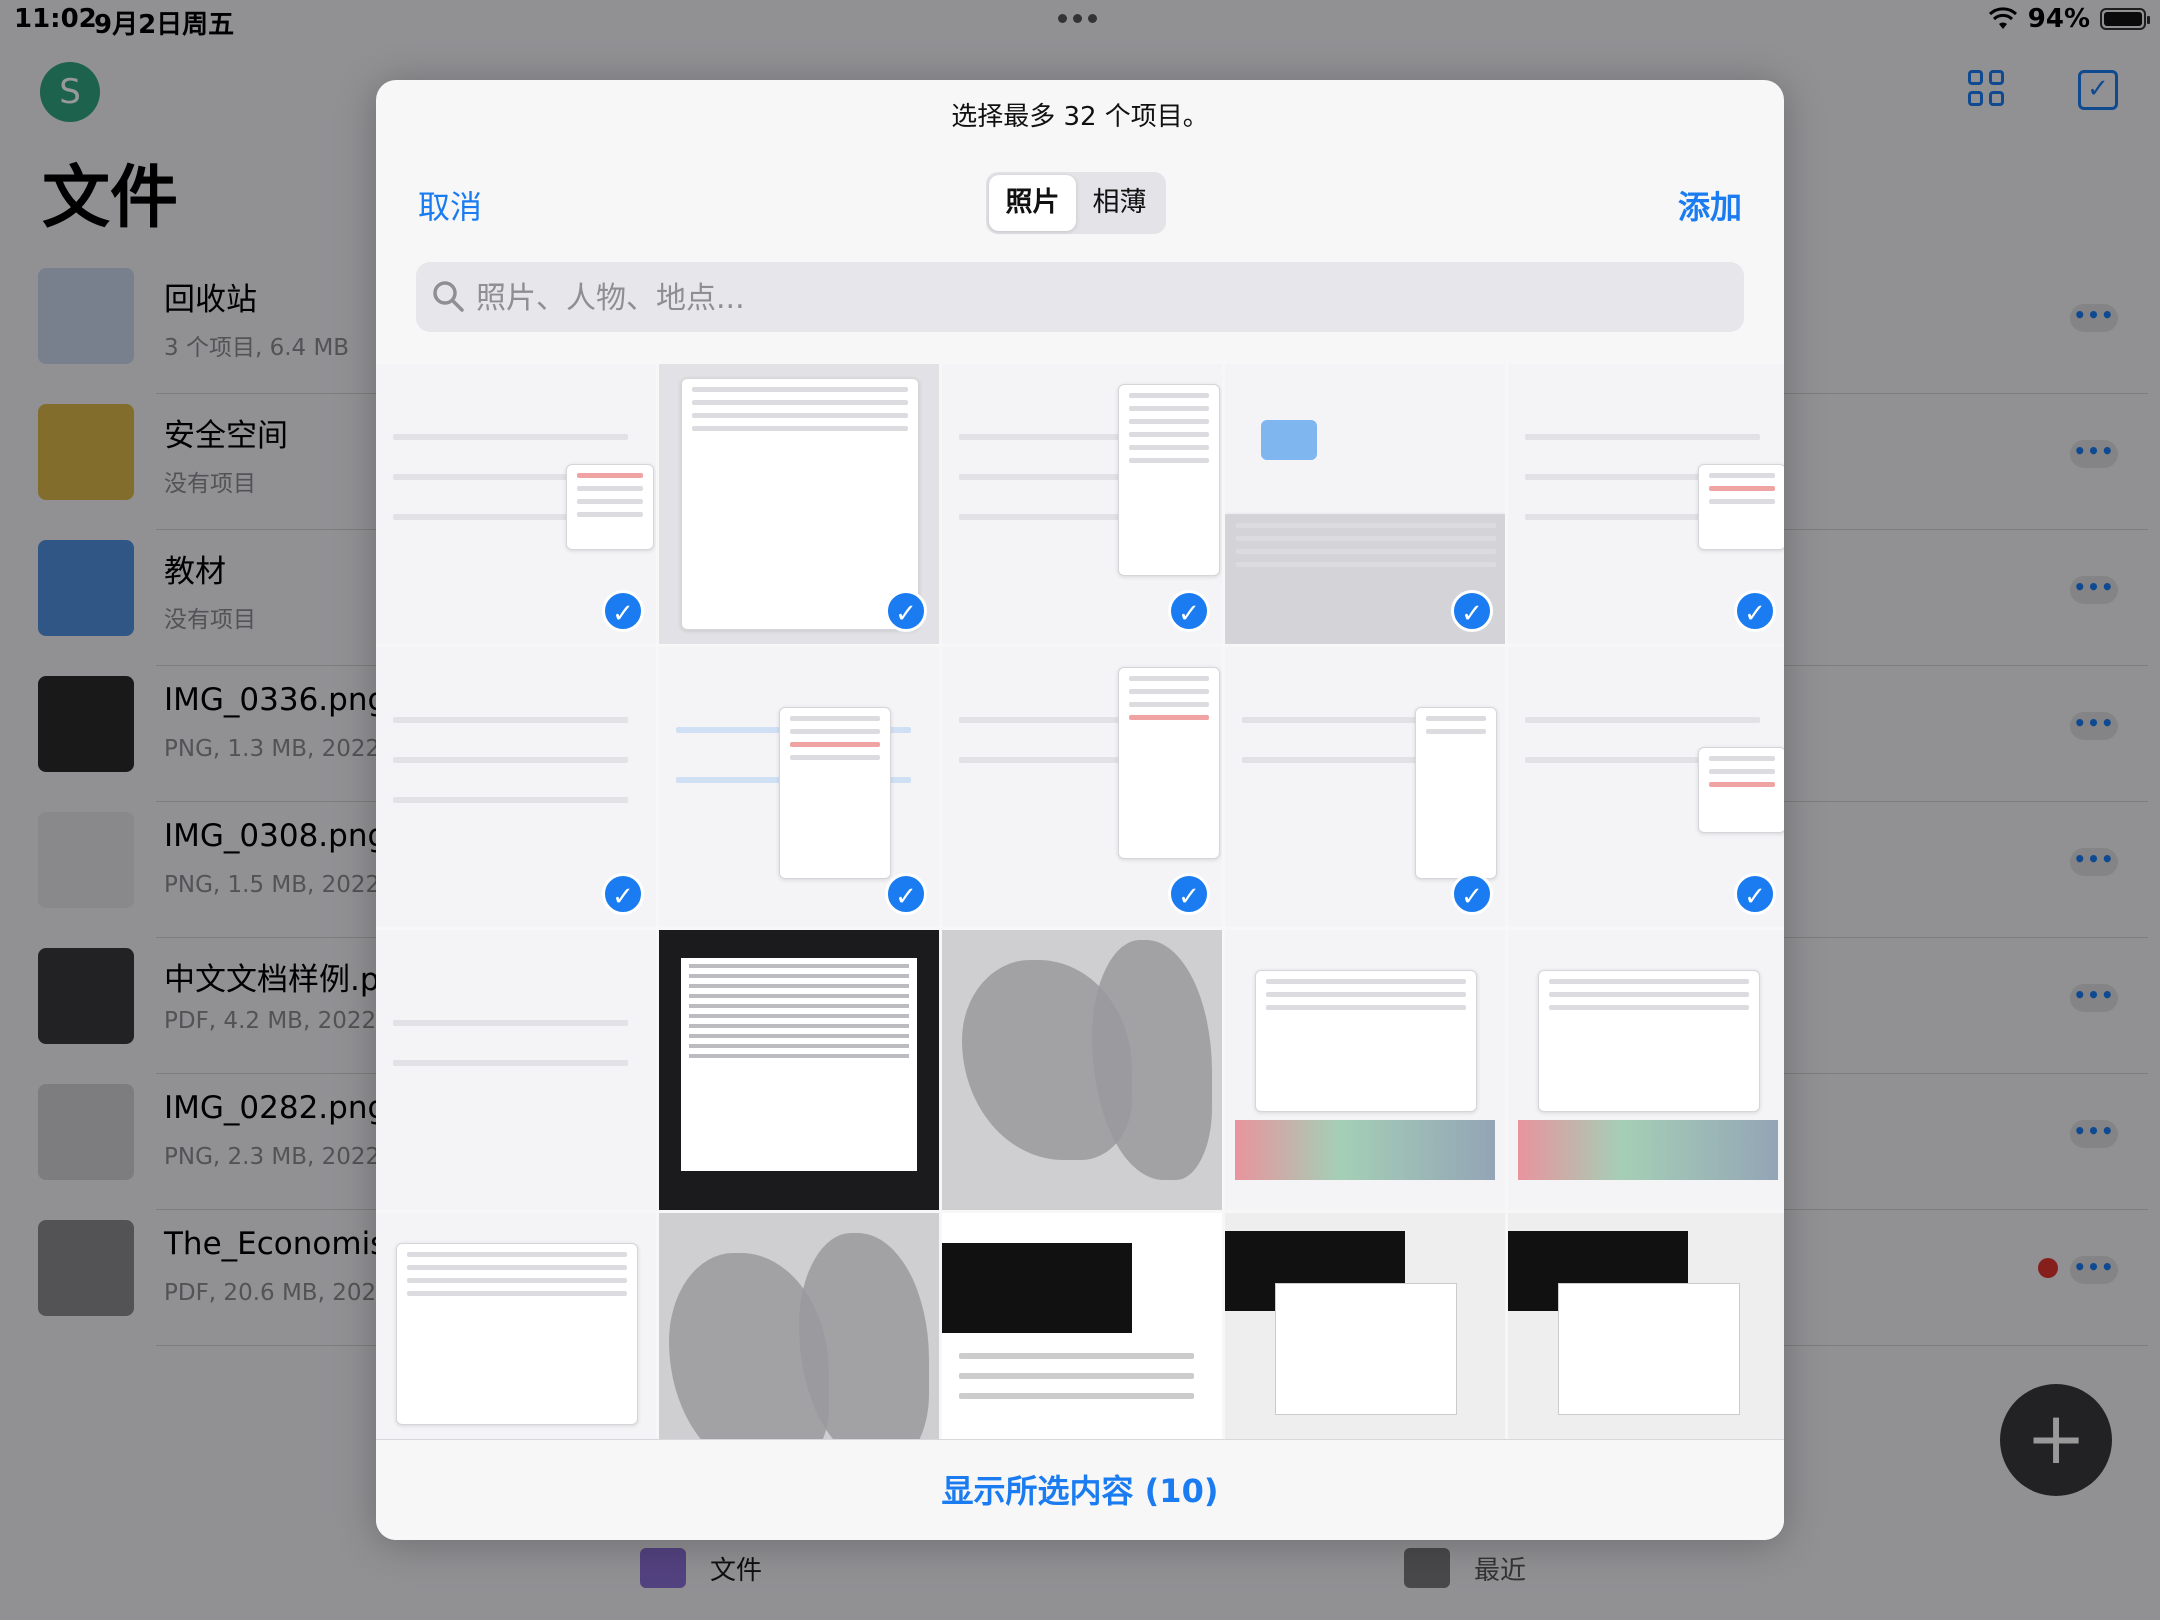  I want to click on picker-footer: 显示所选内容 (10), so click(1080, 1489).